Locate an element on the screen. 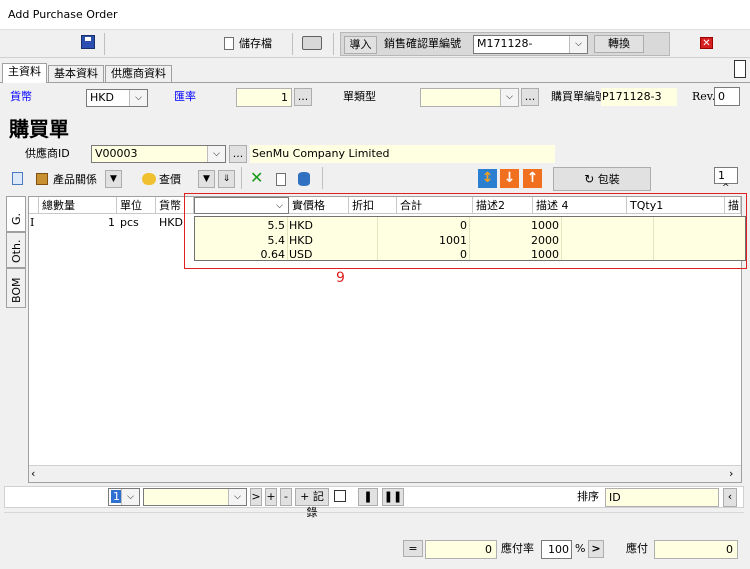  payable-rate-label: 應付率 is located at coordinates (517, 548).